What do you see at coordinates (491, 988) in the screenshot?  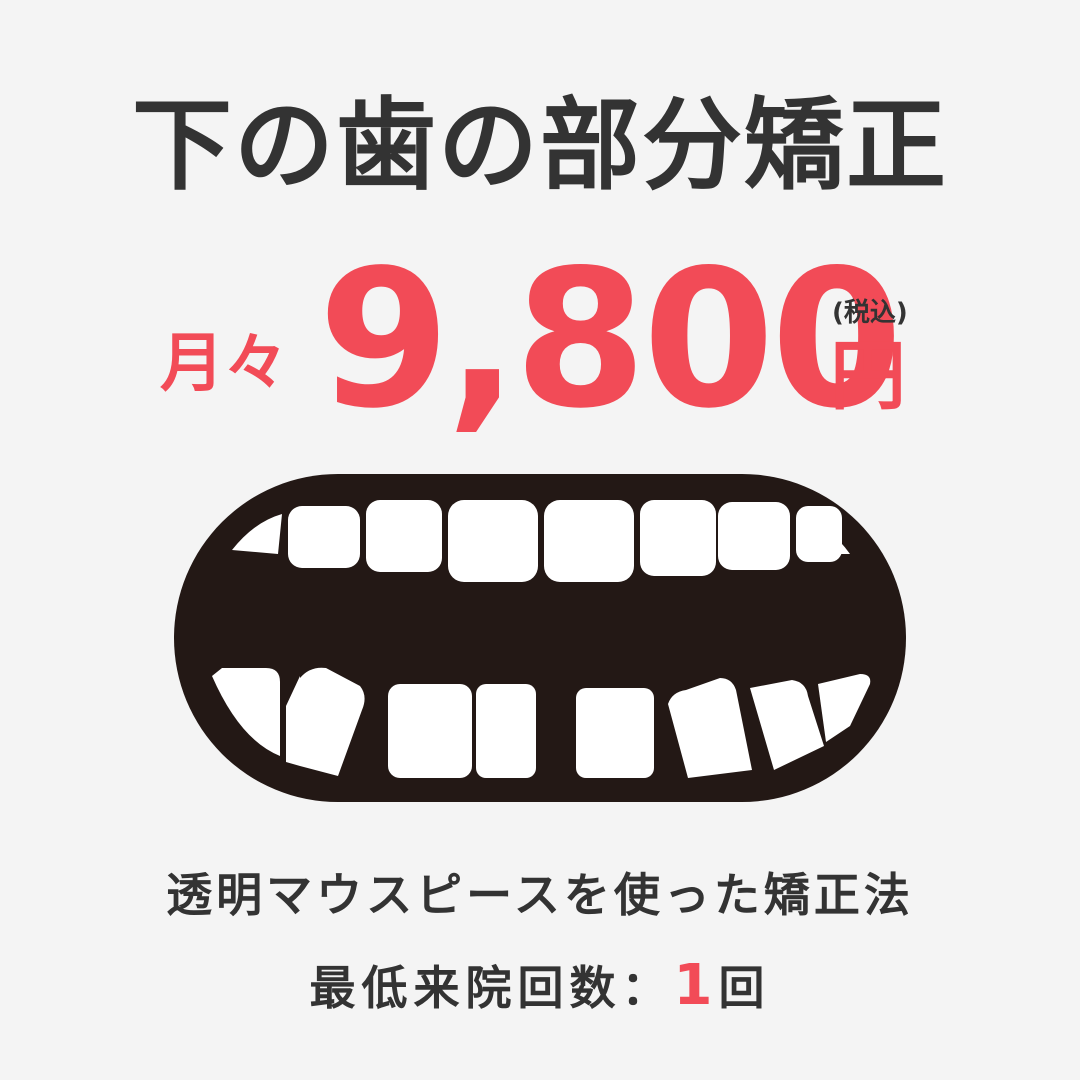 I see `min-visits-label: 最低来院回数：` at bounding box center [491, 988].